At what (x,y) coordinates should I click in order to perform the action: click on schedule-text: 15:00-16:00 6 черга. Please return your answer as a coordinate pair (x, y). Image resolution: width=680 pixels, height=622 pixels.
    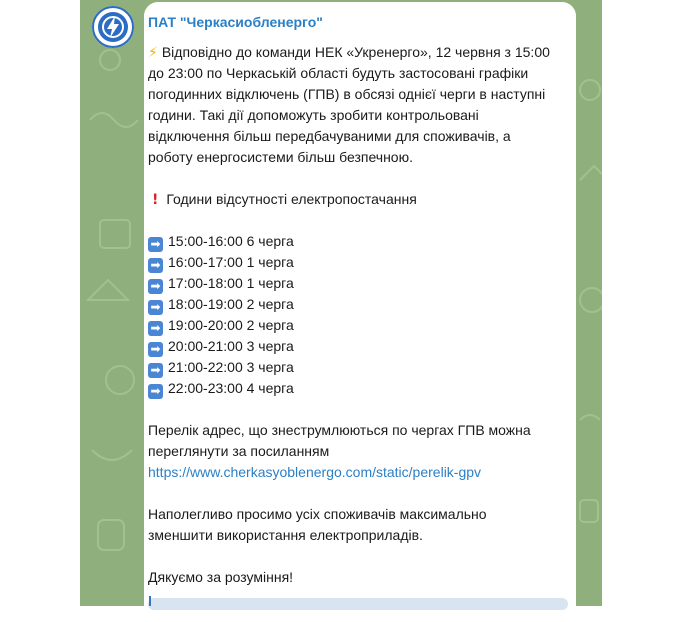
    Looking at the image, I should click on (231, 241).